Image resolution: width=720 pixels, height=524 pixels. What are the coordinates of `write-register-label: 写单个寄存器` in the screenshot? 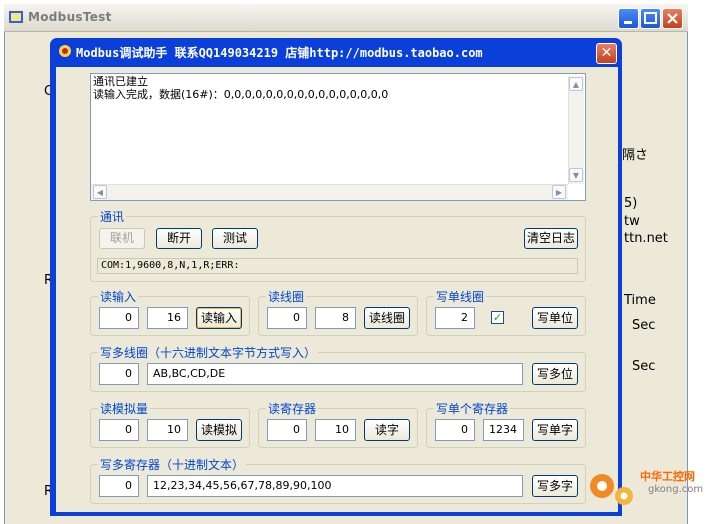 It's located at (472, 408).